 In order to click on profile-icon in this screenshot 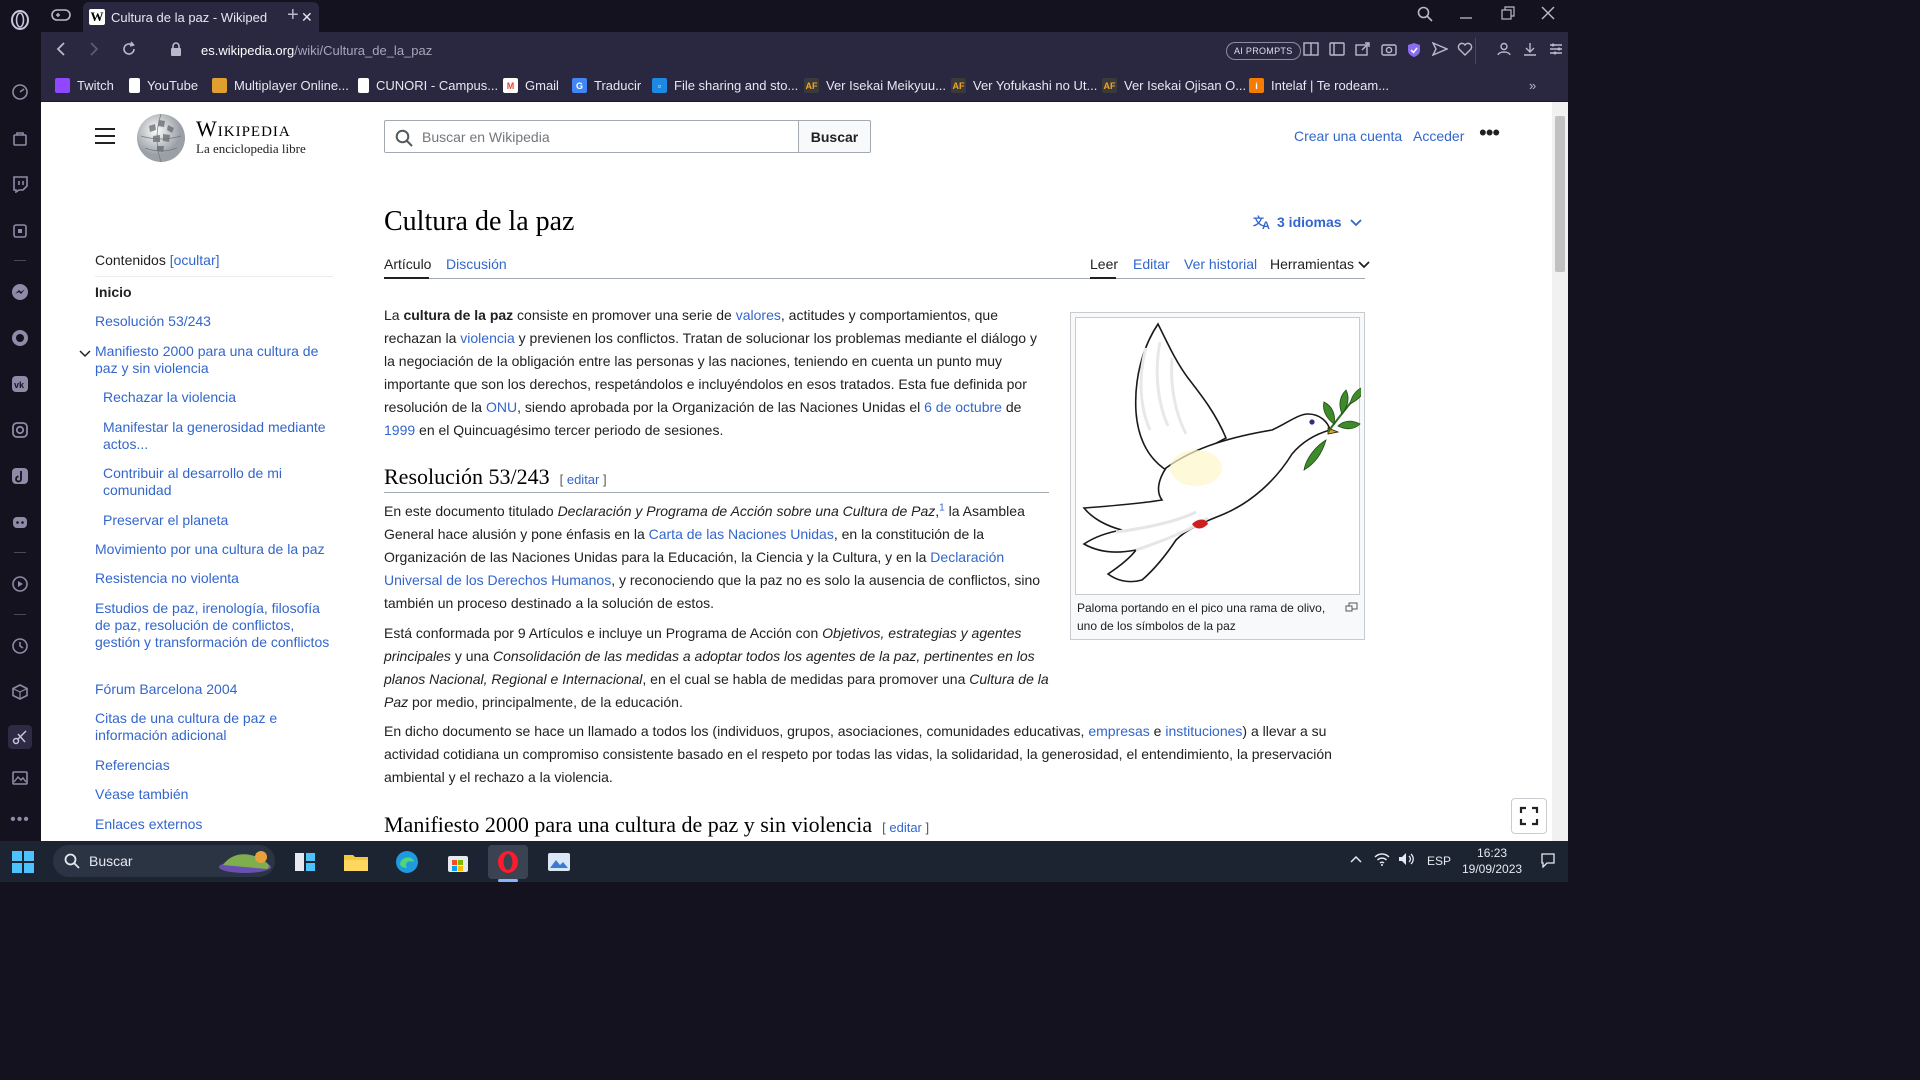, I will do `click(1504, 50)`.